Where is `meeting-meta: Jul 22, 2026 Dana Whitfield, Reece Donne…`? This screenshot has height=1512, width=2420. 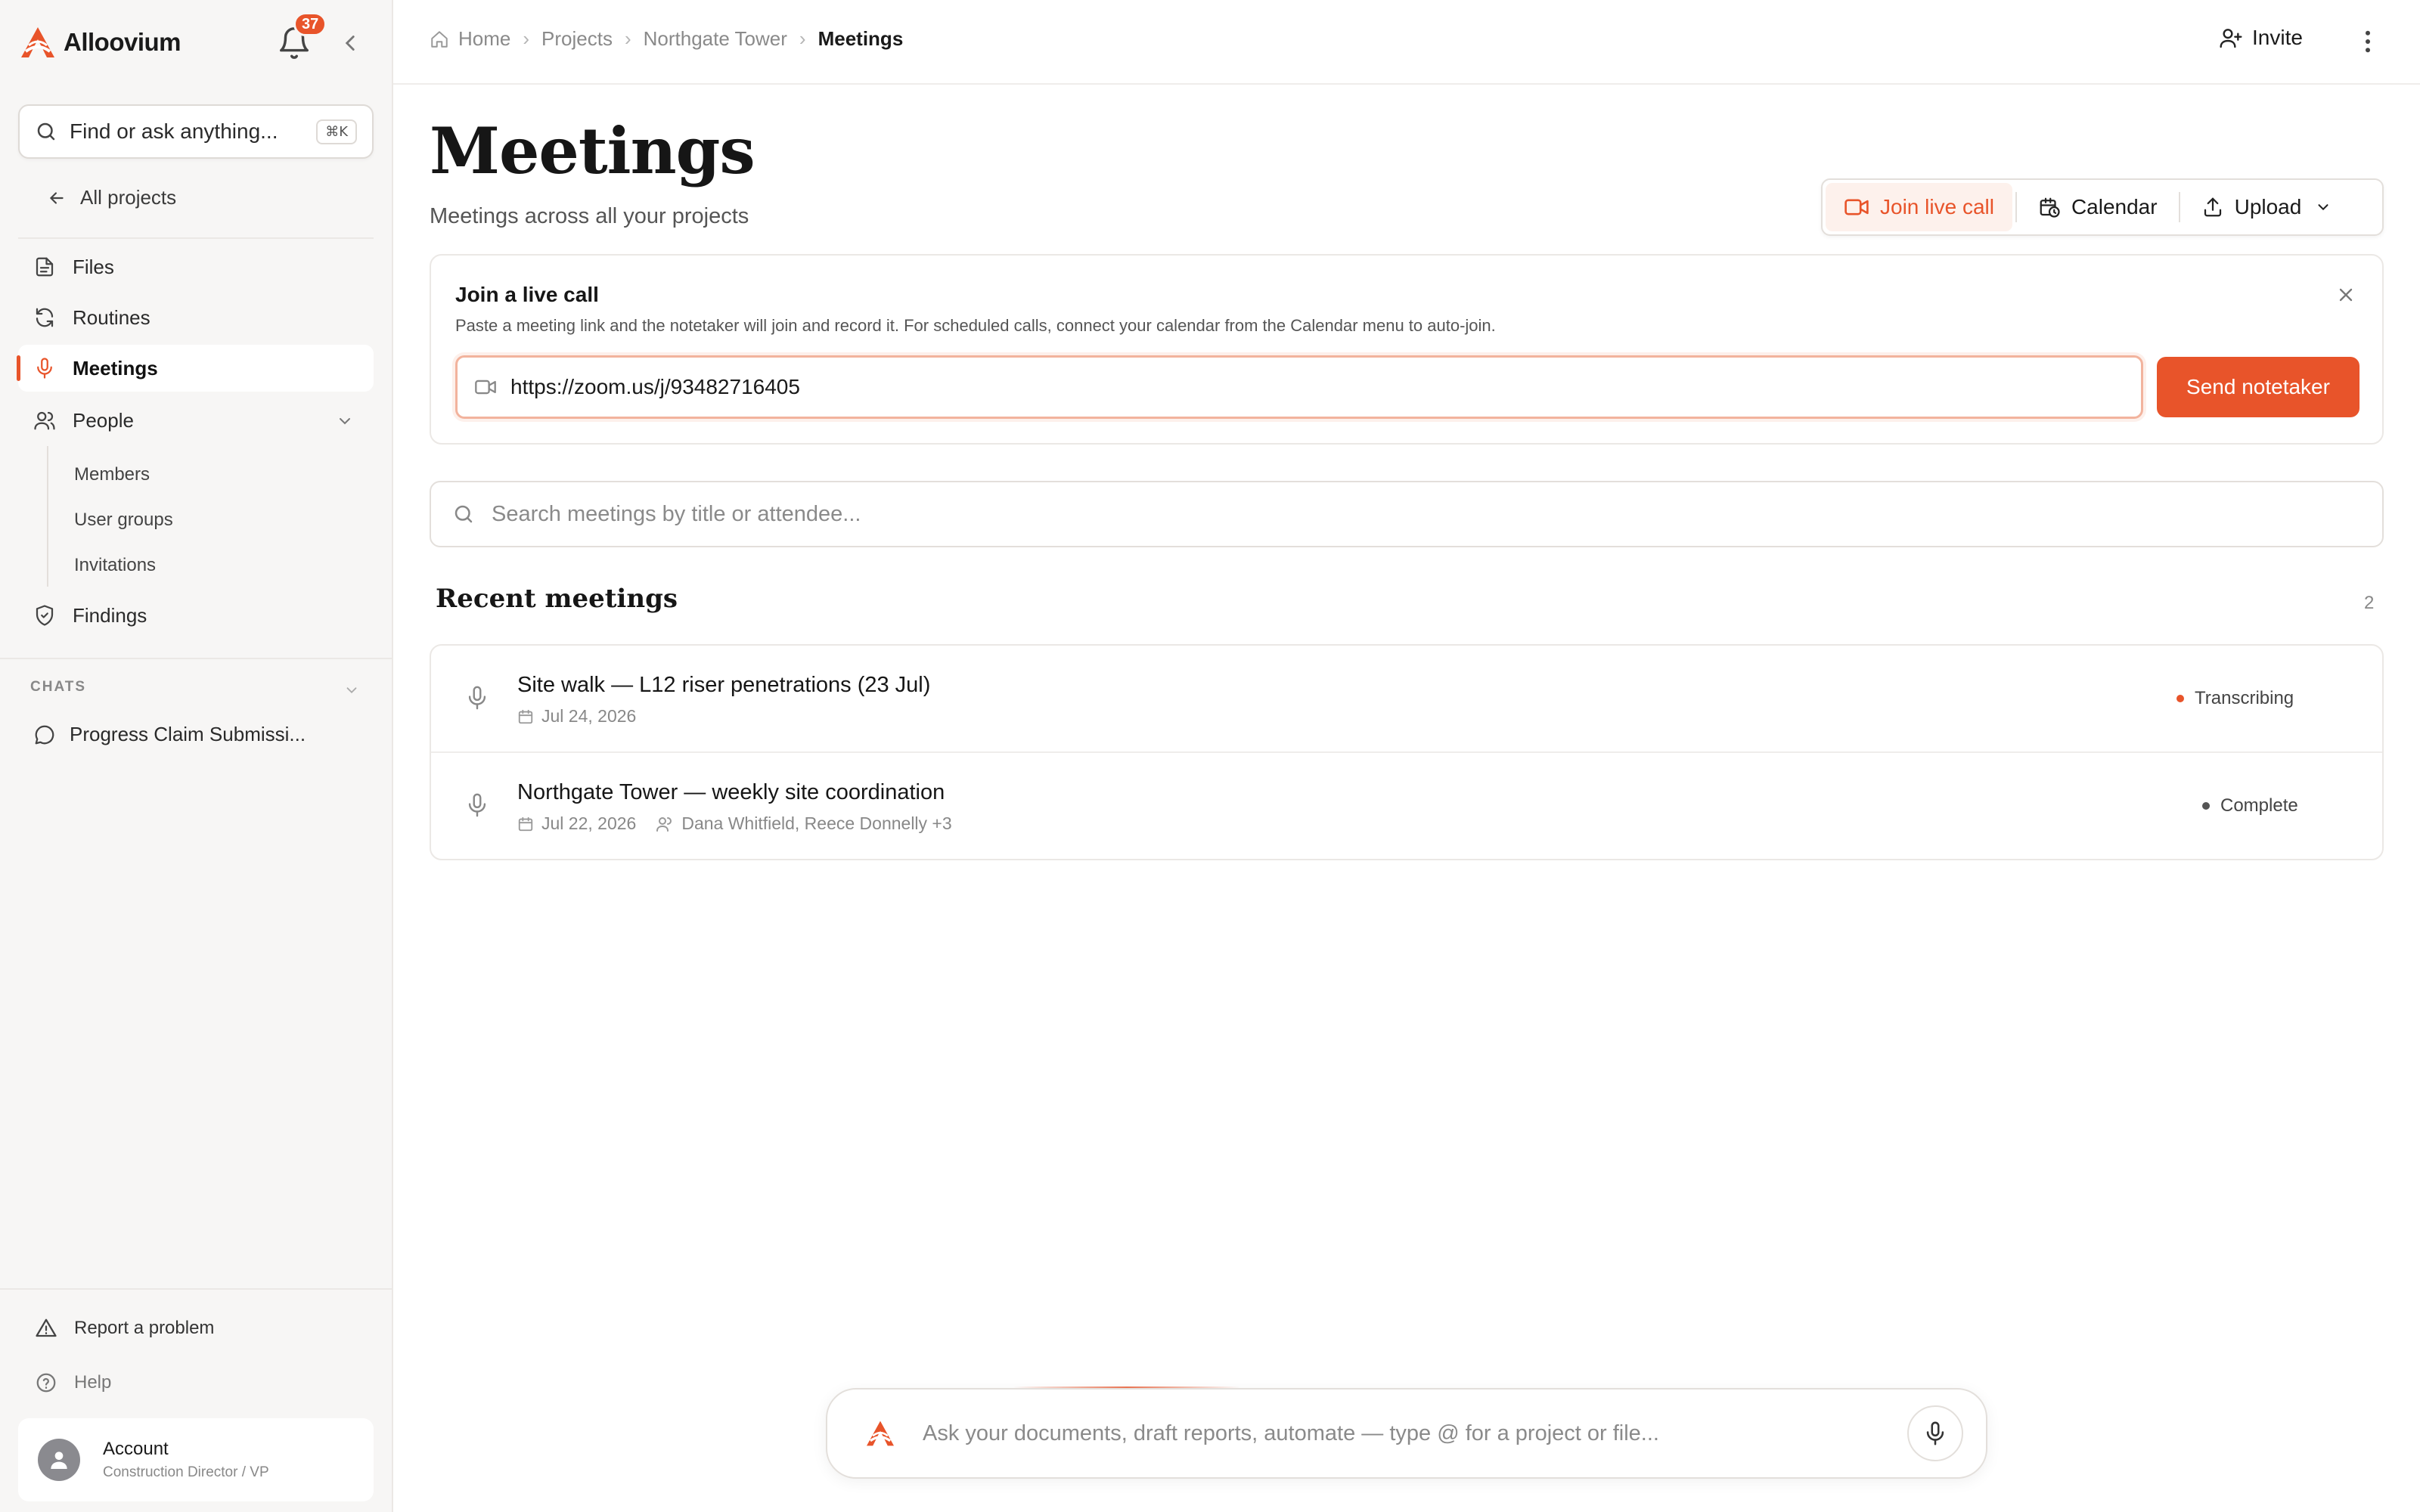 meeting-meta: Jul 22, 2026 Dana Whitfield, Reece Donne… is located at coordinates (734, 823).